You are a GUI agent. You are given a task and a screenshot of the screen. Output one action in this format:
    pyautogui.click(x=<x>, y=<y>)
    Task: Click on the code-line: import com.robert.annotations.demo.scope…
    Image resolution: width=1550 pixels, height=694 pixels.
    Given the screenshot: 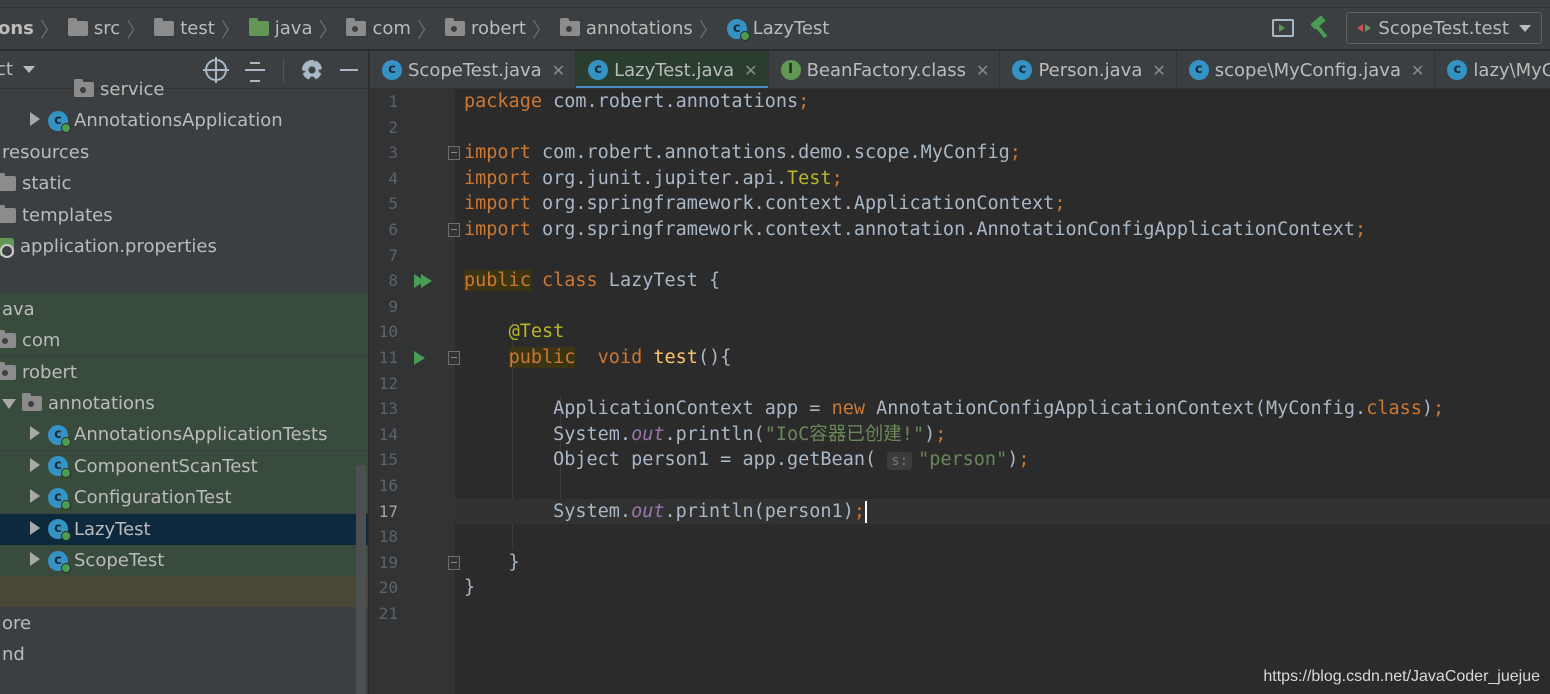 What is the action you would take?
    pyautogui.click(x=1002, y=153)
    